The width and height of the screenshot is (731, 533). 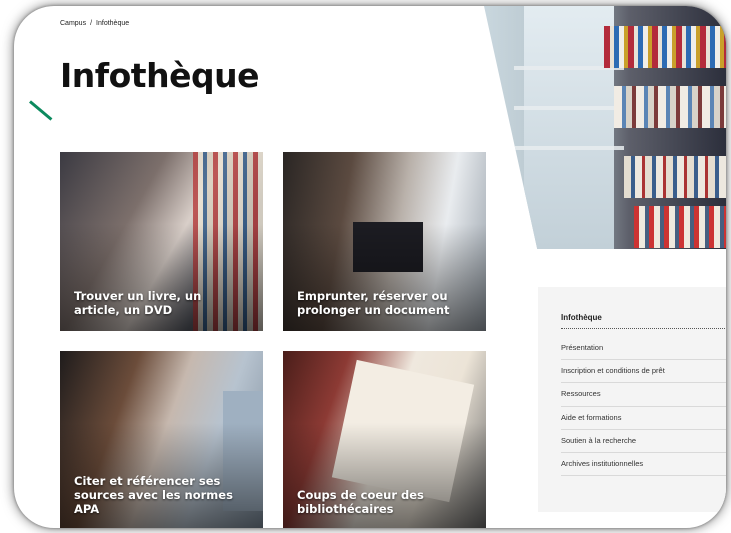 I want to click on page-title: Infothèque, so click(x=159, y=75).